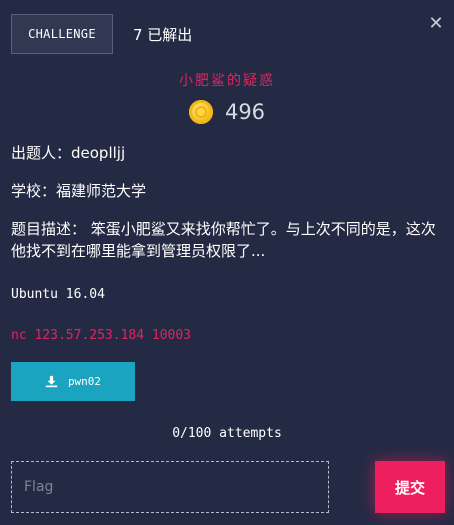 Image resolution: width=454 pixels, height=525 pixels. What do you see at coordinates (245, 112) in the screenshot?
I see `challenge-points: 496` at bounding box center [245, 112].